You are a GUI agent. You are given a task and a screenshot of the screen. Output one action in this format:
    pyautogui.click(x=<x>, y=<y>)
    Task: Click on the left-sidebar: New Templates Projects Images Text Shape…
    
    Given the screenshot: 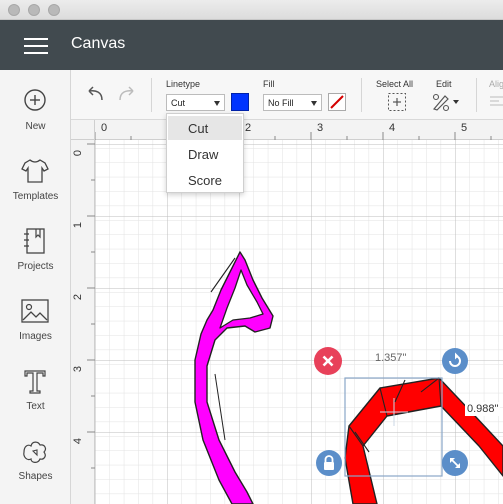 What is the action you would take?
    pyautogui.click(x=35, y=287)
    